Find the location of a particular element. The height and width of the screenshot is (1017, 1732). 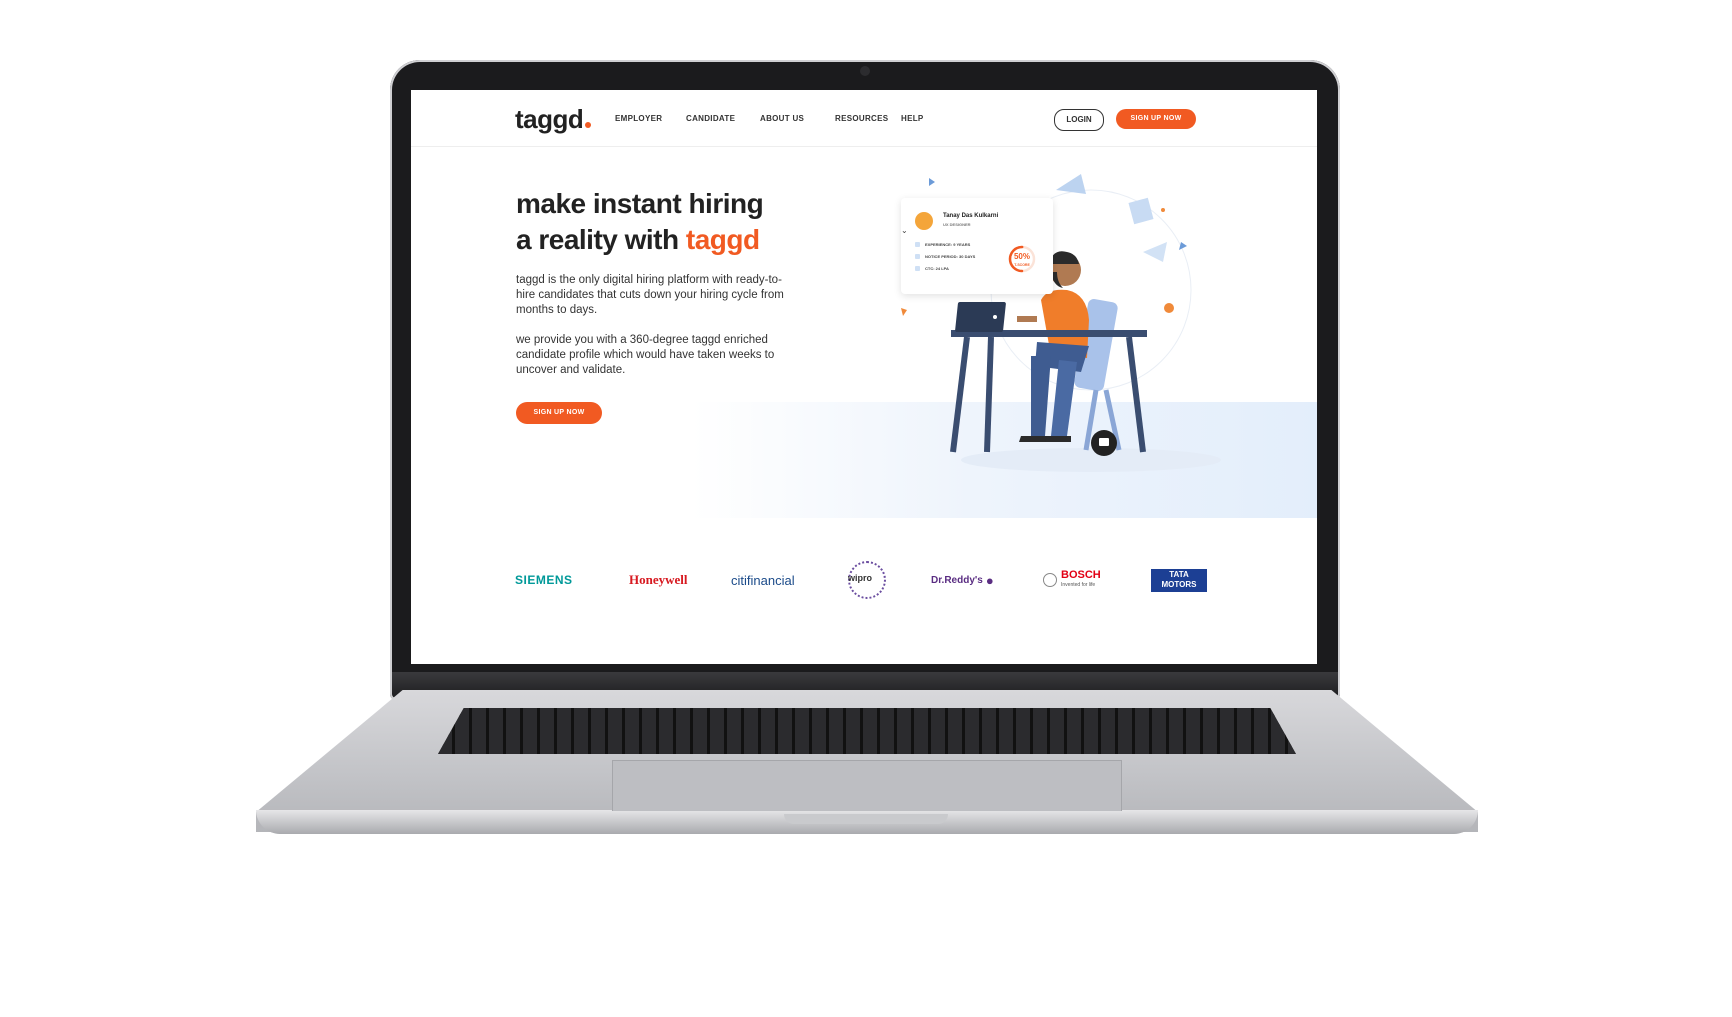

login-button: LOGIN is located at coordinates (1079, 120).